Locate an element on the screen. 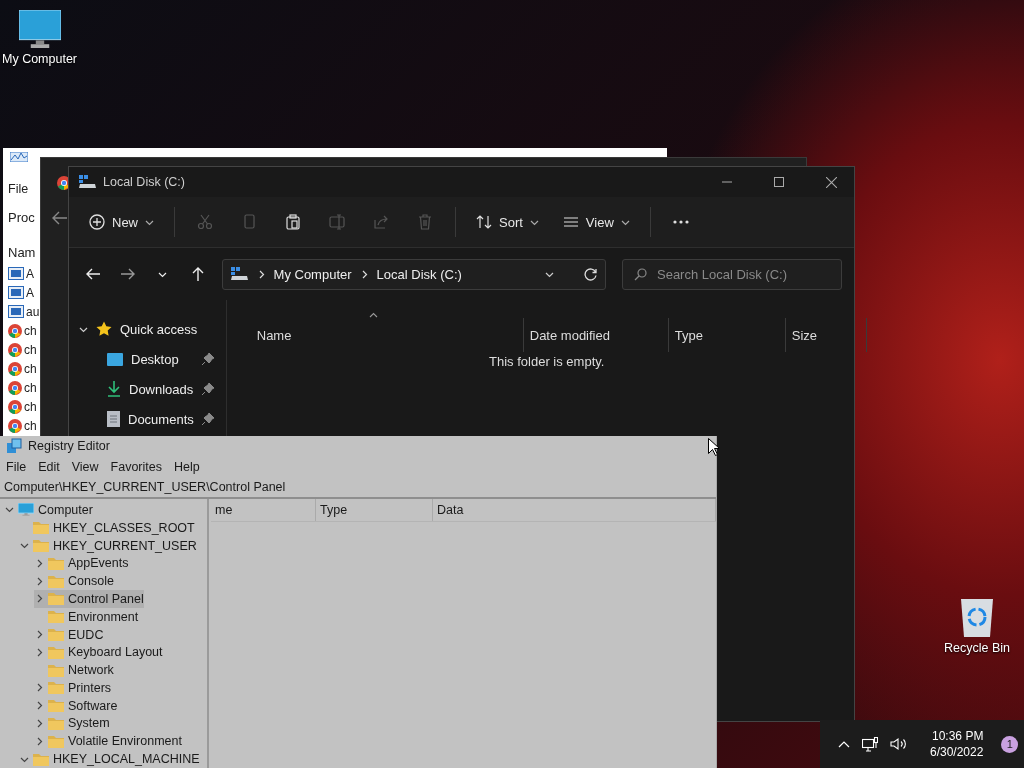 The width and height of the screenshot is (1024, 768). recycle-bin-icon is located at coordinates (977, 617).